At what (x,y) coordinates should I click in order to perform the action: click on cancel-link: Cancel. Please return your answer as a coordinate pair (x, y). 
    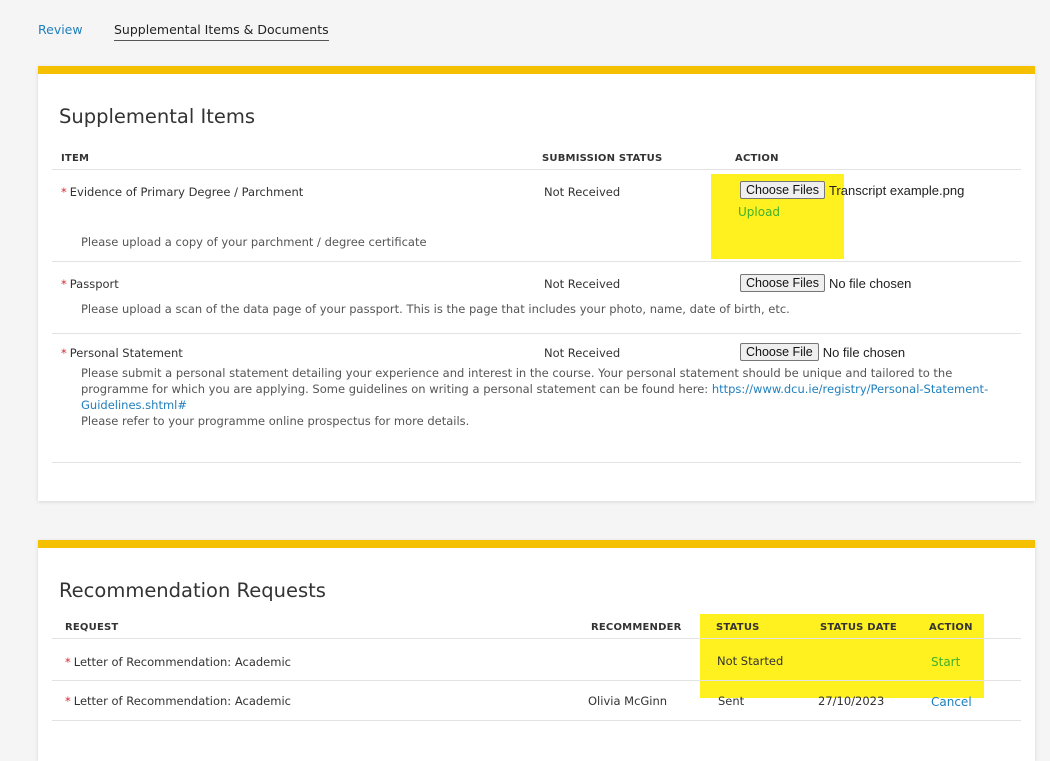
    Looking at the image, I should click on (951, 702).